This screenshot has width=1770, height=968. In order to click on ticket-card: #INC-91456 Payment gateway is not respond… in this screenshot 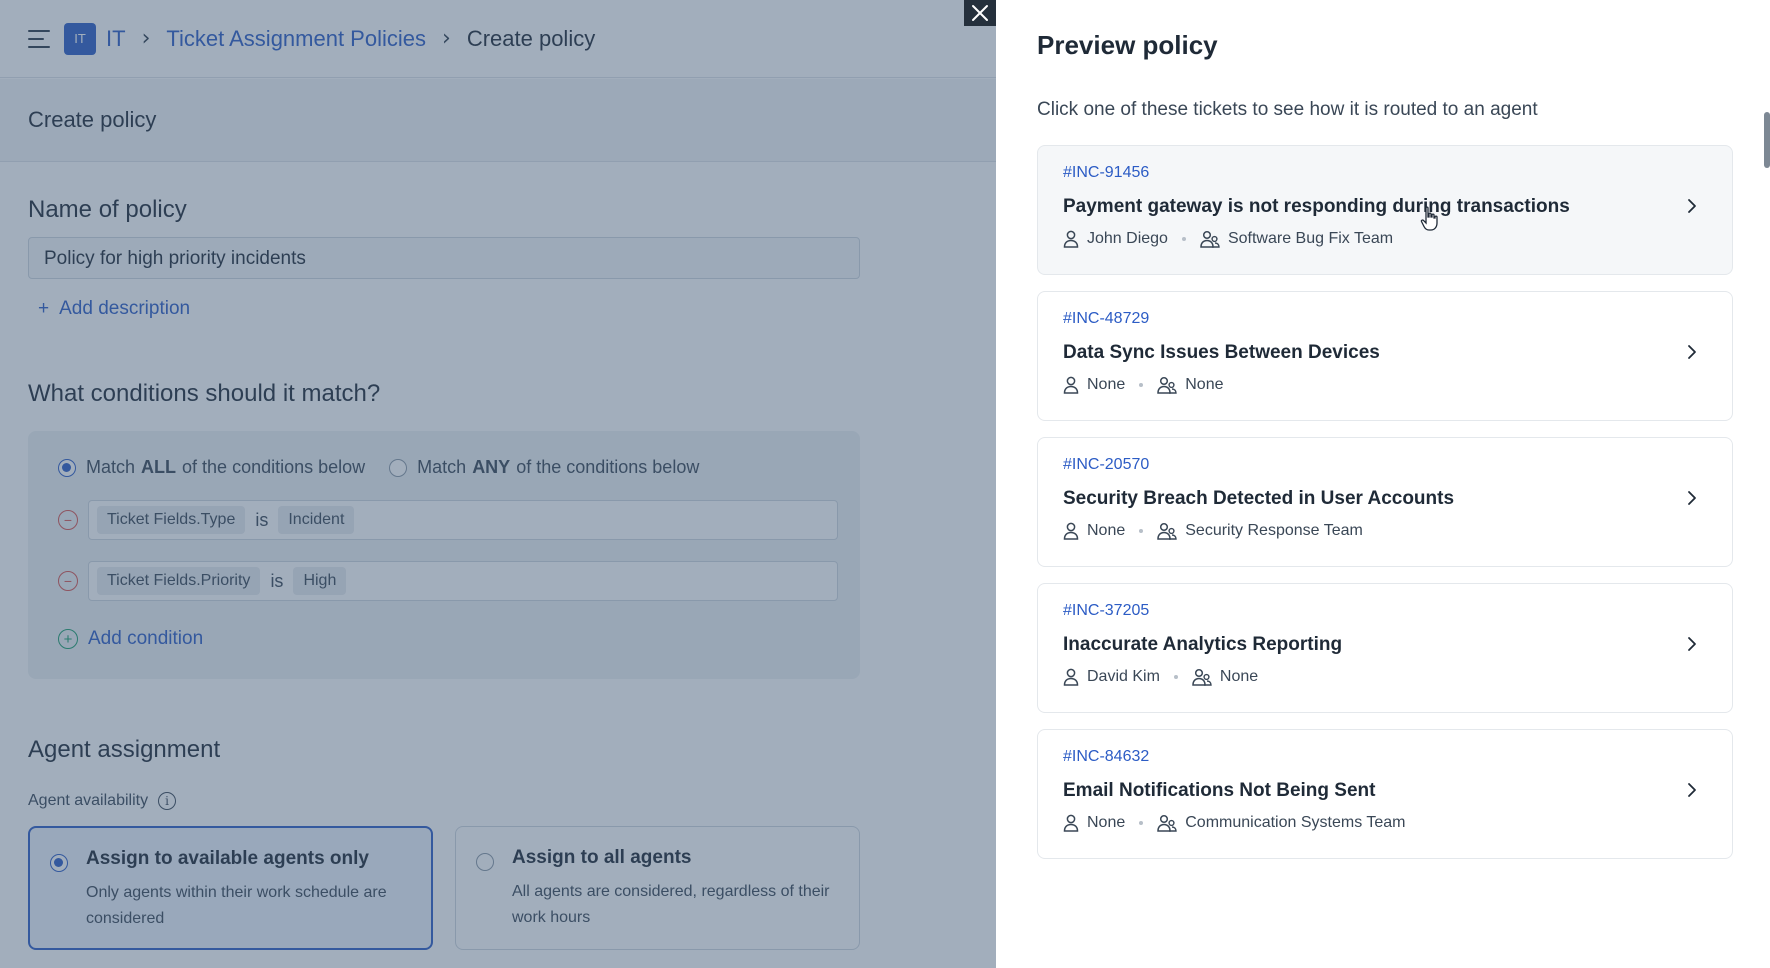, I will do `click(1385, 210)`.